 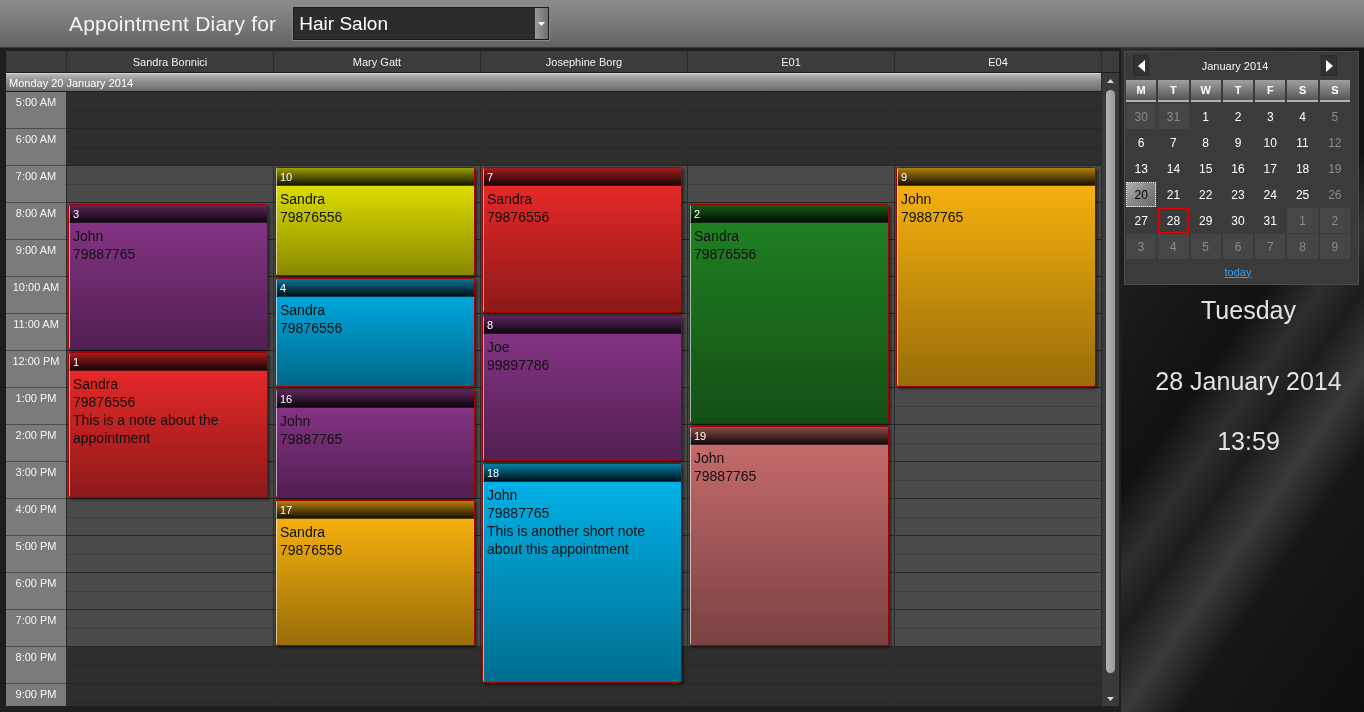 I want to click on calendar-day: 23, so click(x=1238, y=194).